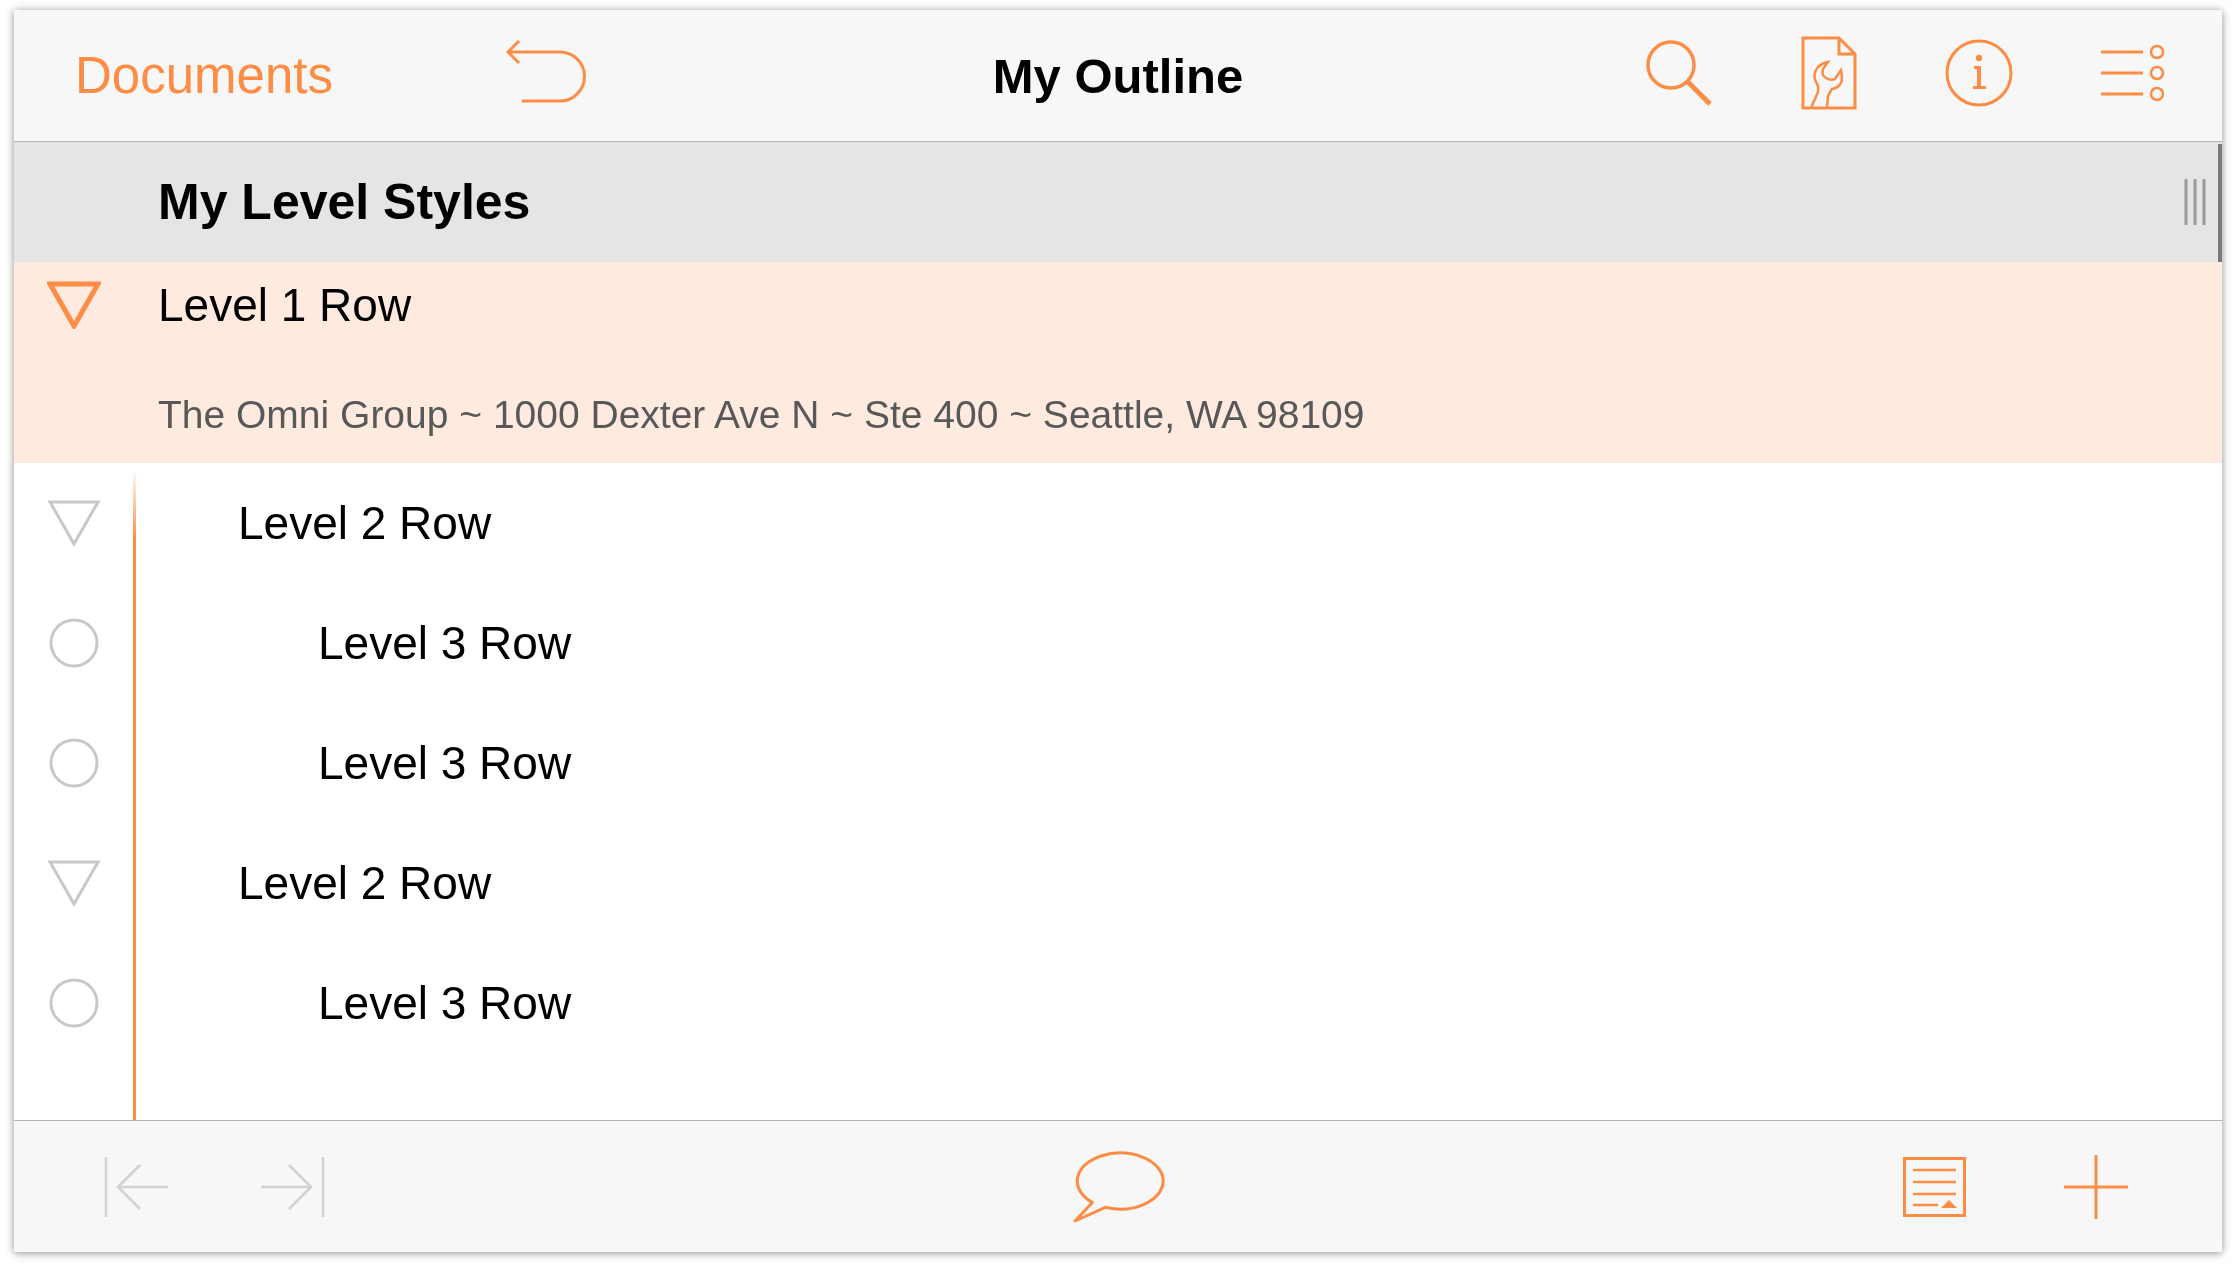  I want to click on row-note: The Omni Group ~ 1000 Dexter Ave N ~ Ste 400 ~ Seattle, WA 98109, so click(761, 415).